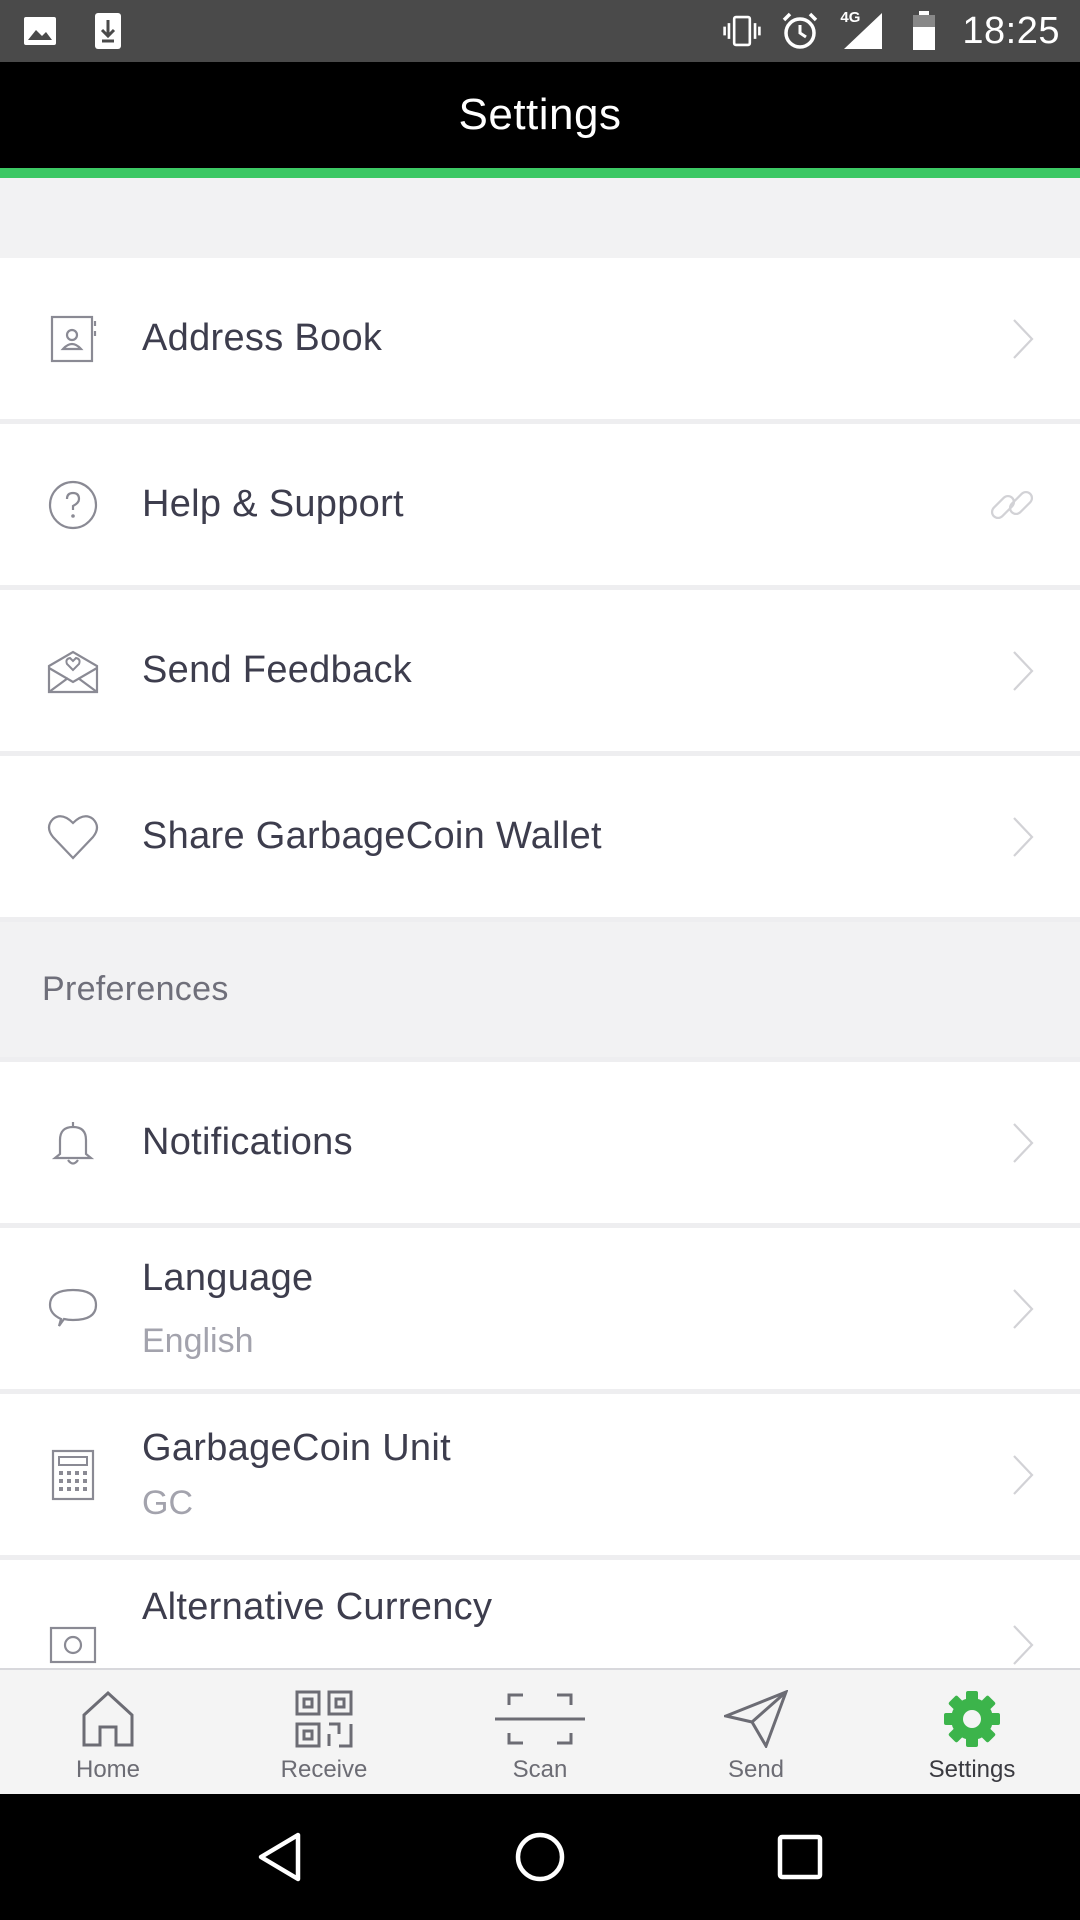 This screenshot has height=1920, width=1080. What do you see at coordinates (324, 1719) in the screenshot?
I see `qr-code-icon` at bounding box center [324, 1719].